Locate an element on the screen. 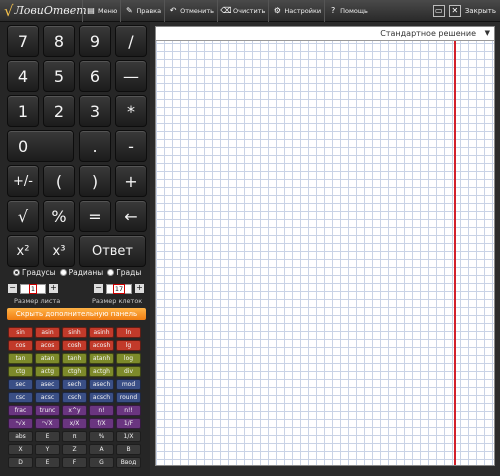 Image resolution: width=500 pixels, height=476 pixels. function-key: F is located at coordinates (74, 462).